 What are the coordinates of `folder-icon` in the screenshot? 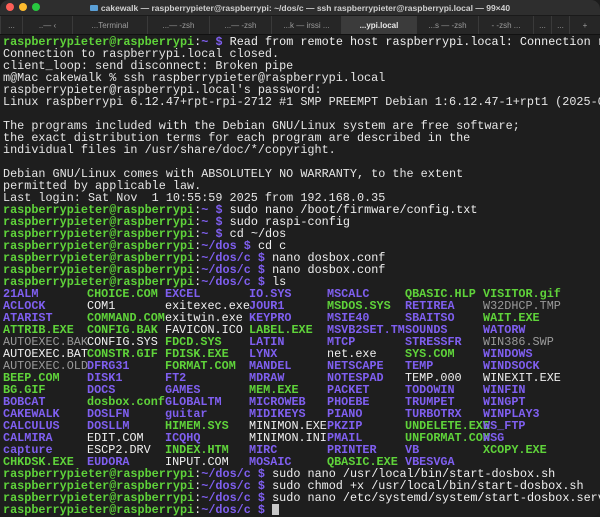 It's located at (93, 7).